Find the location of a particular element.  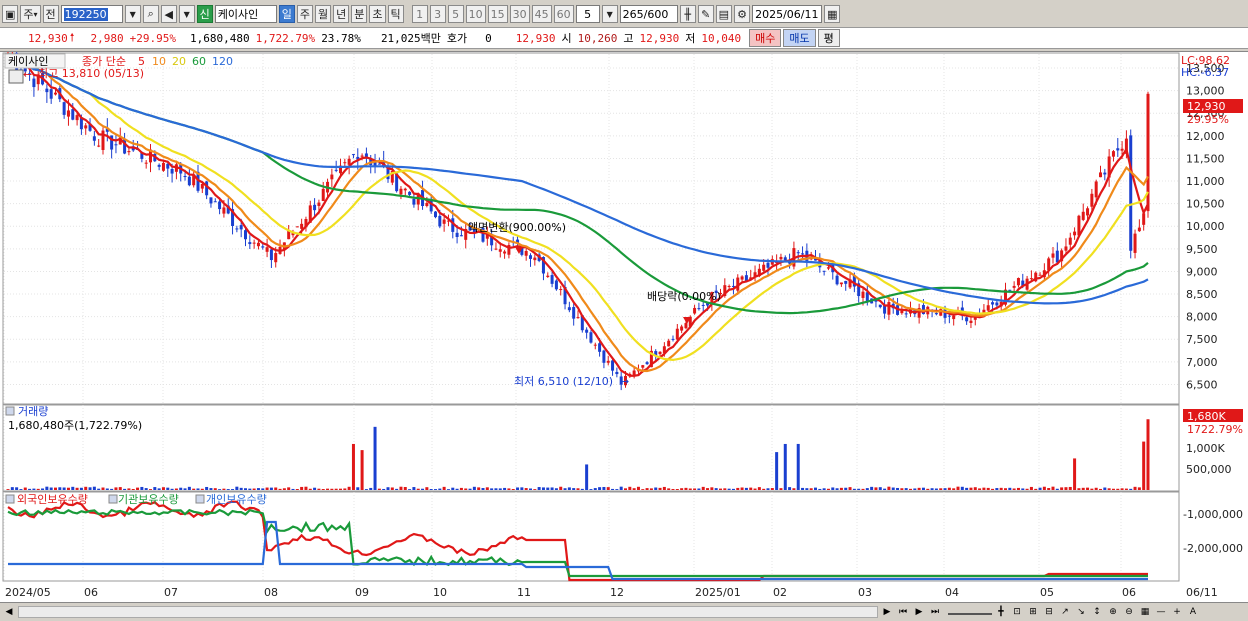

speaker-dropdown-icon: ▼ is located at coordinates (186, 14).